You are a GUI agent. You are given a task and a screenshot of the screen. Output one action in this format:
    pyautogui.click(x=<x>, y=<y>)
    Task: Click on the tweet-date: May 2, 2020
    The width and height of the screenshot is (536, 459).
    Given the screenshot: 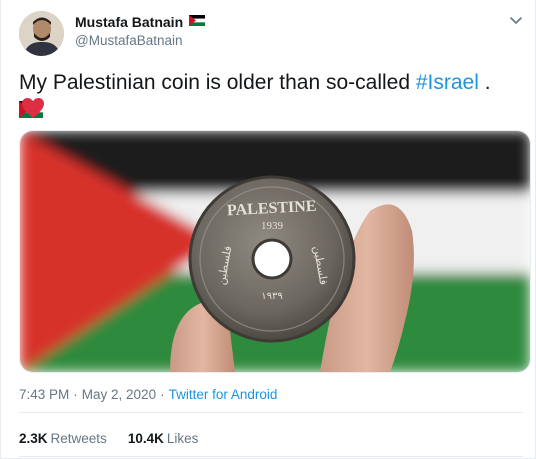 What is the action you would take?
    pyautogui.click(x=119, y=394)
    